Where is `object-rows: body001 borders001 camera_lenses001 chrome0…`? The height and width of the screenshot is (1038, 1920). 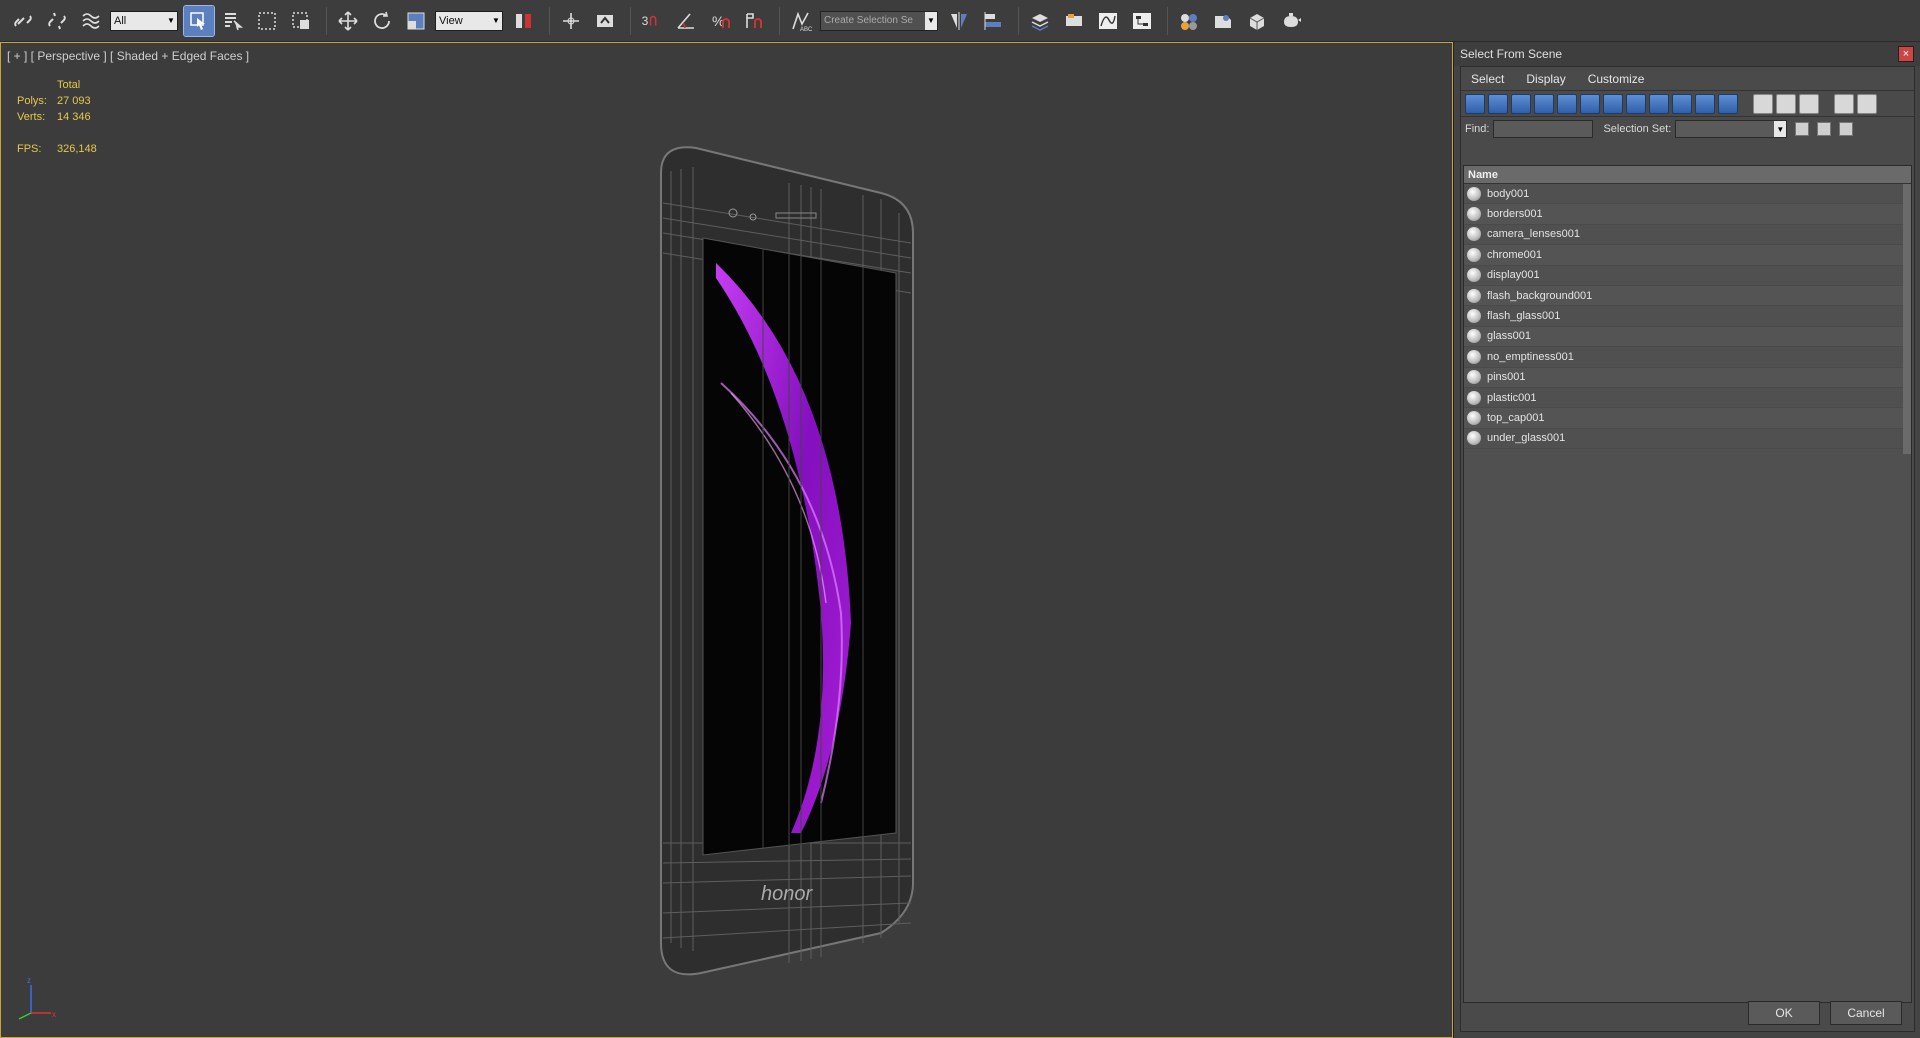 object-rows: body001 borders001 camera_lenses001 chrome0… is located at coordinates (1687, 317).